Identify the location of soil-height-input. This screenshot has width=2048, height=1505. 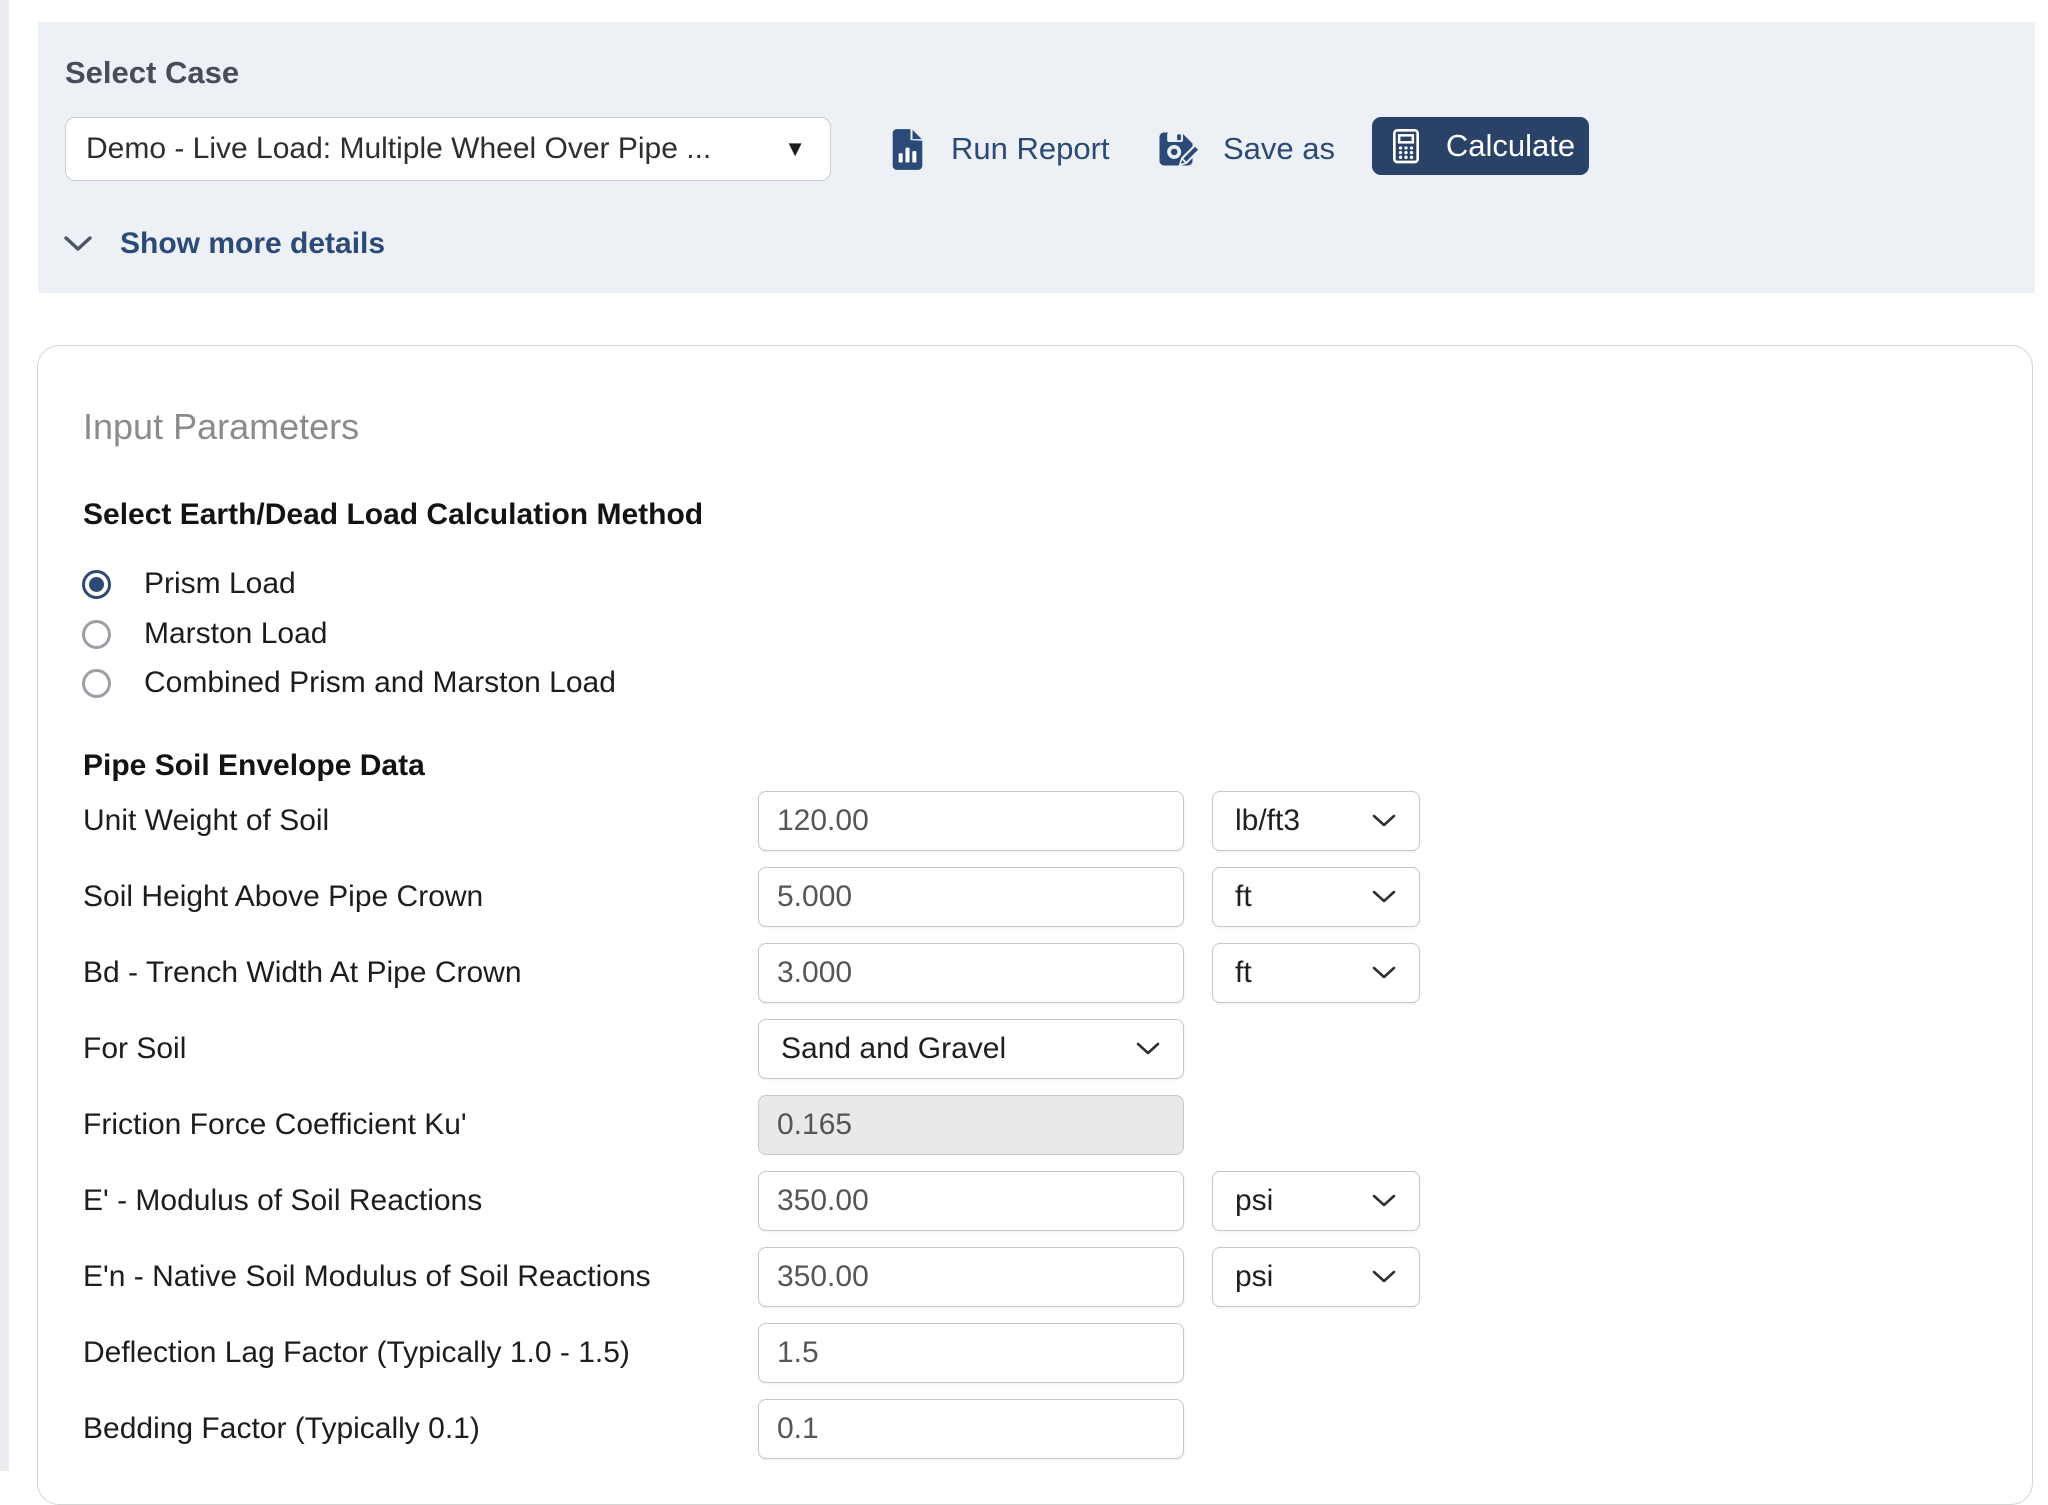
(971, 897).